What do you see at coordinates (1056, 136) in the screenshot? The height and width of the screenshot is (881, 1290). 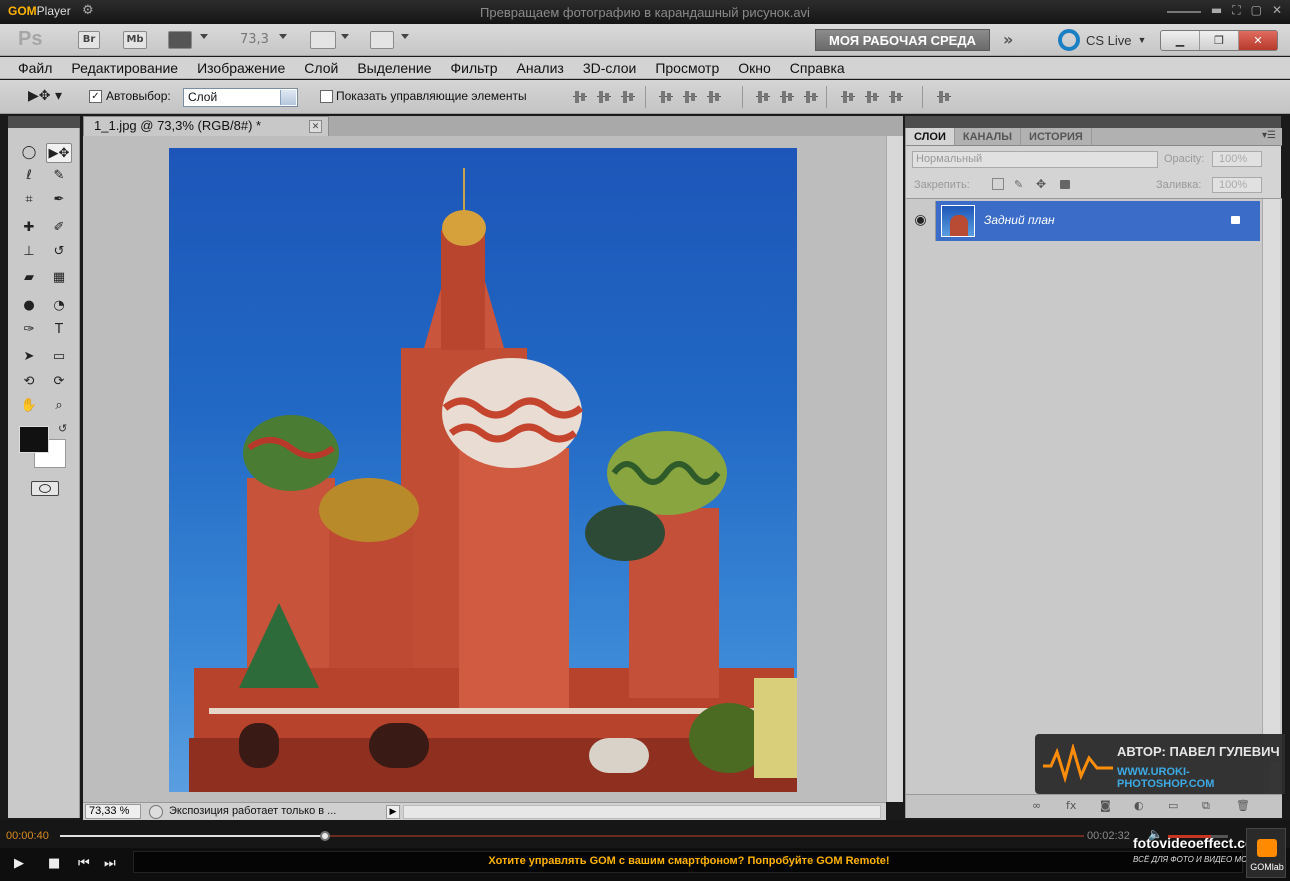 I see `tab-history: ИСТОРИЯ` at bounding box center [1056, 136].